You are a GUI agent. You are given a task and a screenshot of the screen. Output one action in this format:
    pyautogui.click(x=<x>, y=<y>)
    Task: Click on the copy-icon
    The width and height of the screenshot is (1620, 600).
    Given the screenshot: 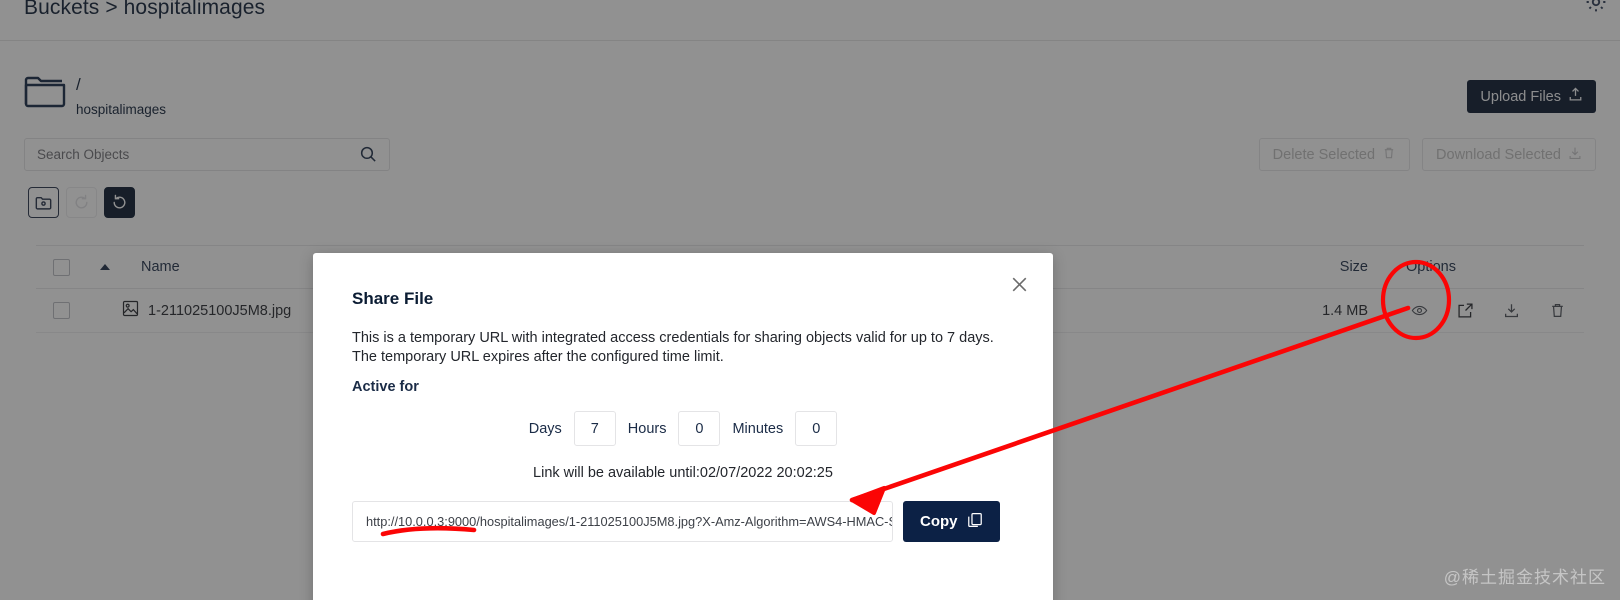 What is the action you would take?
    pyautogui.click(x=975, y=522)
    